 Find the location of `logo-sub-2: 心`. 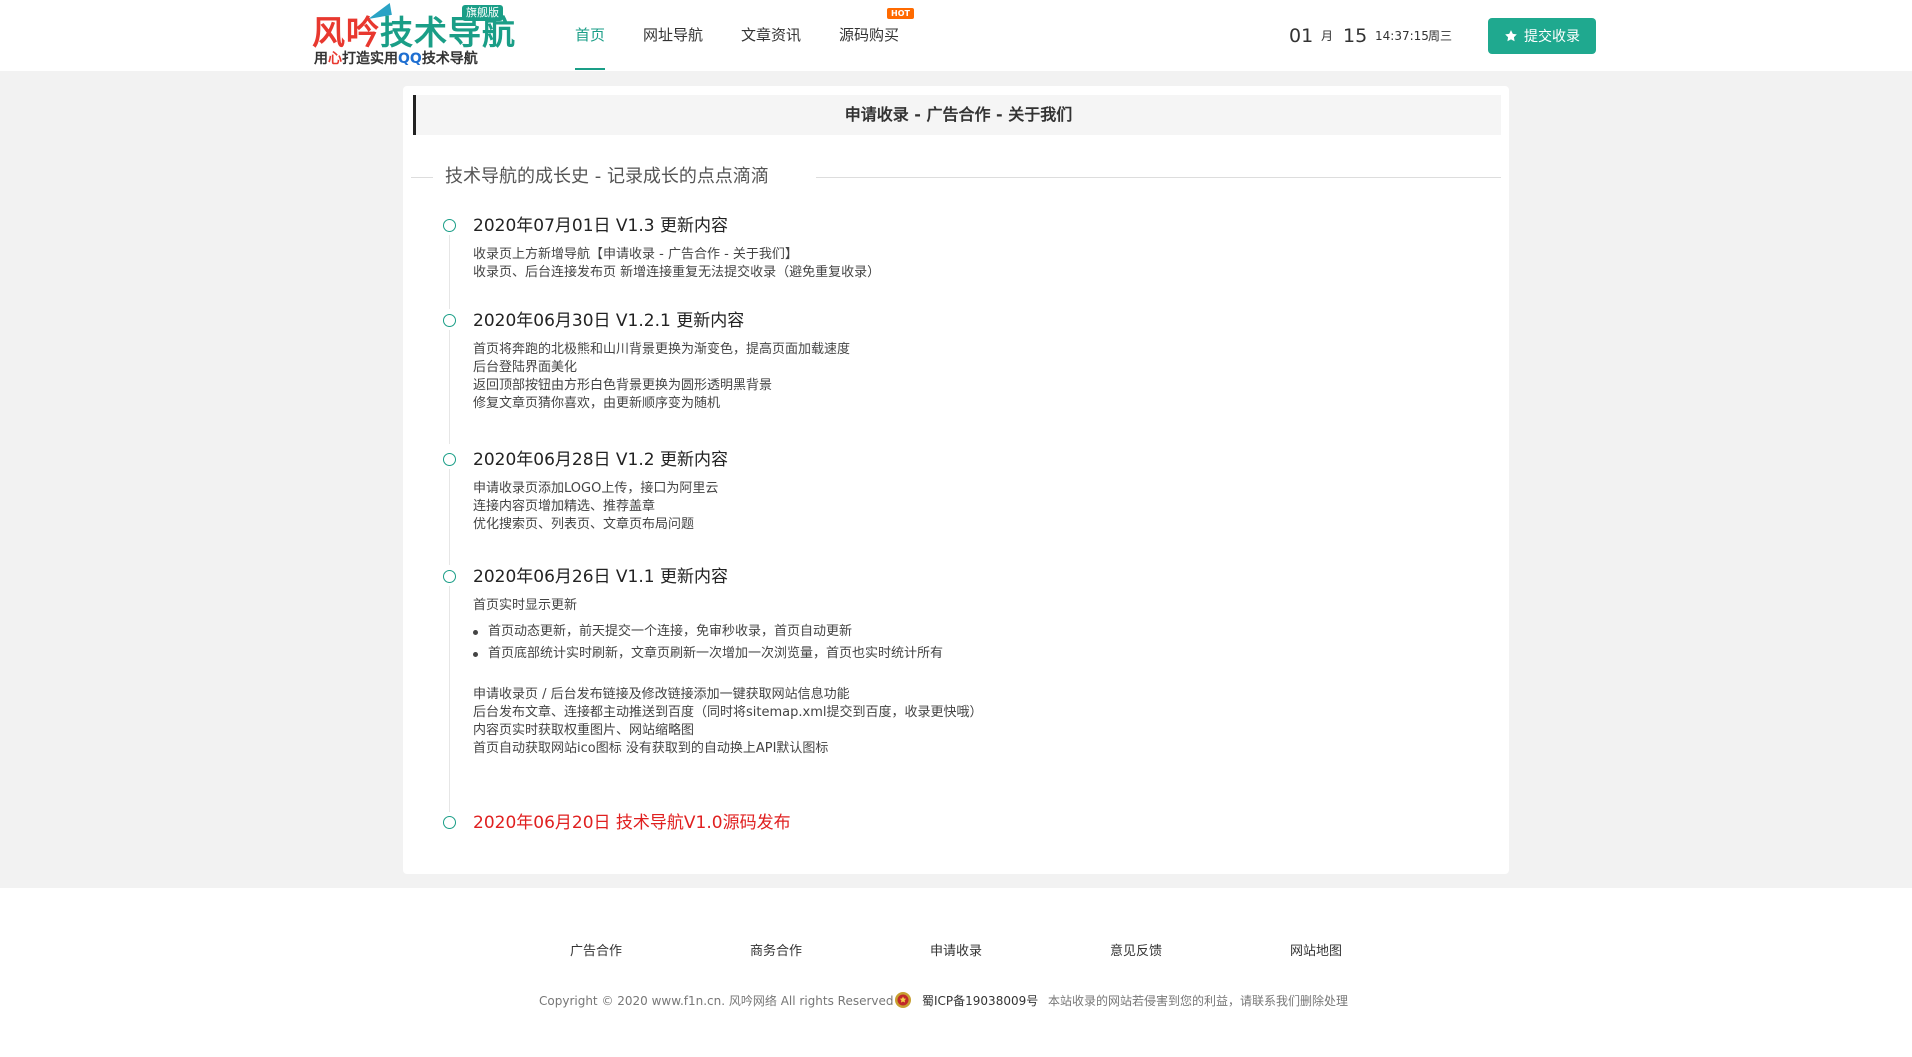

logo-sub-2: 心 is located at coordinates (335, 59).